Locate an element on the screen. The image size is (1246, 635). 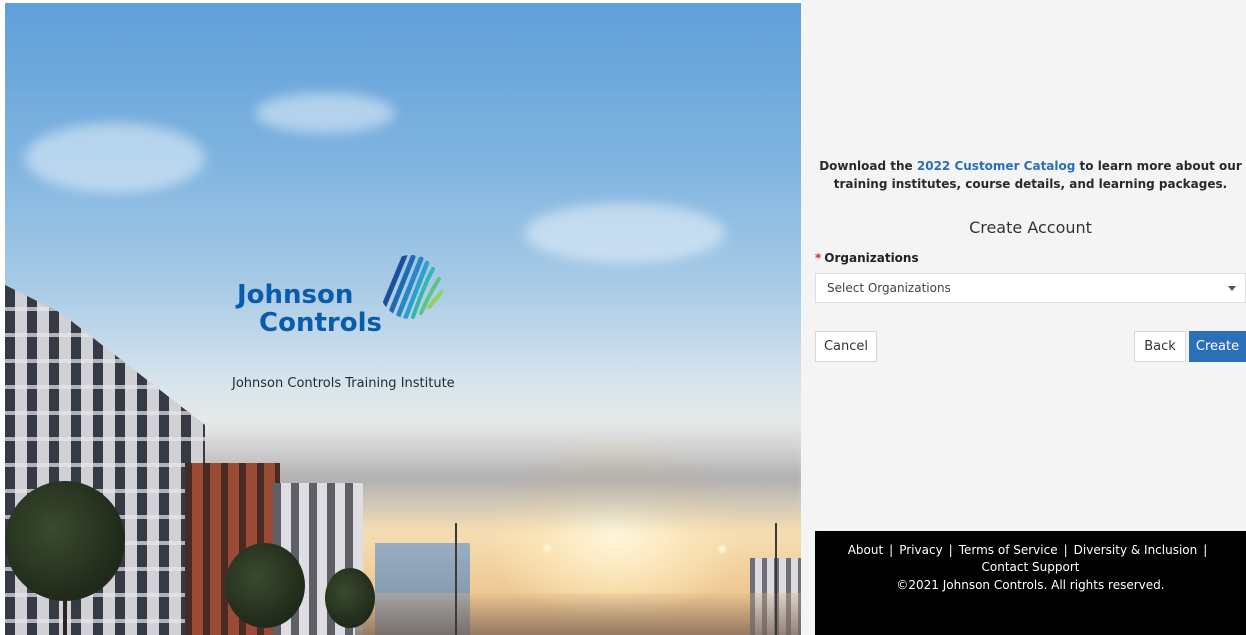
organizations-select: Select Organizations is located at coordinates (1030, 288).